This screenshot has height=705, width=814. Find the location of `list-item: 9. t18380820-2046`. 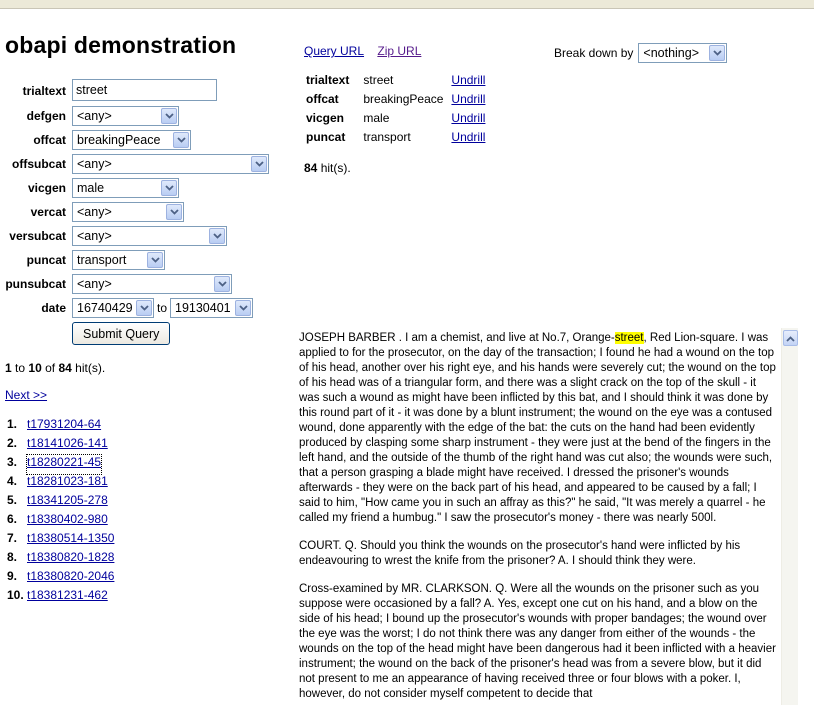

list-item: 9. t18380820-2046 is located at coordinates (60, 578).